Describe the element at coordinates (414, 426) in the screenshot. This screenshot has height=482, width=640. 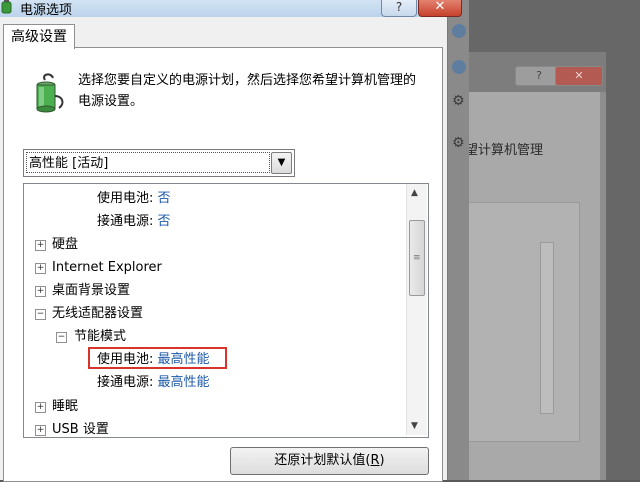
I see `scroll-down-icon: ▼` at that location.